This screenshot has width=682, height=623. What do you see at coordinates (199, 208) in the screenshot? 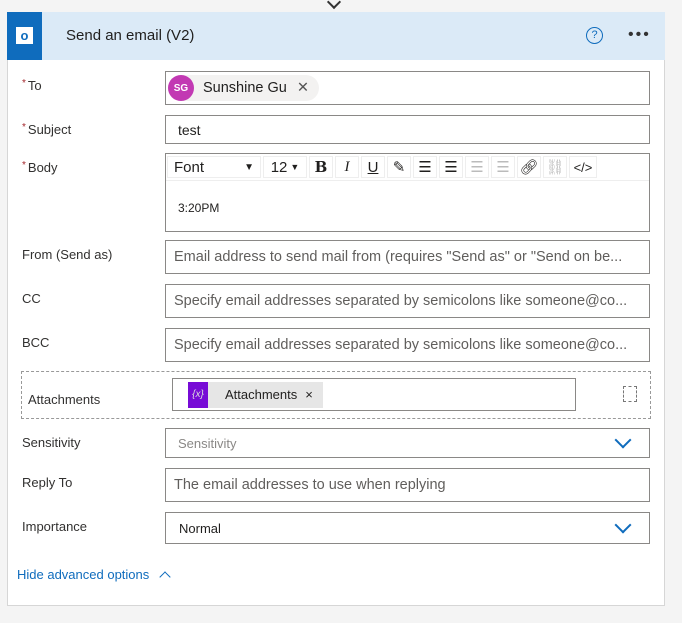
I see `body-content: 3:20PM` at bounding box center [199, 208].